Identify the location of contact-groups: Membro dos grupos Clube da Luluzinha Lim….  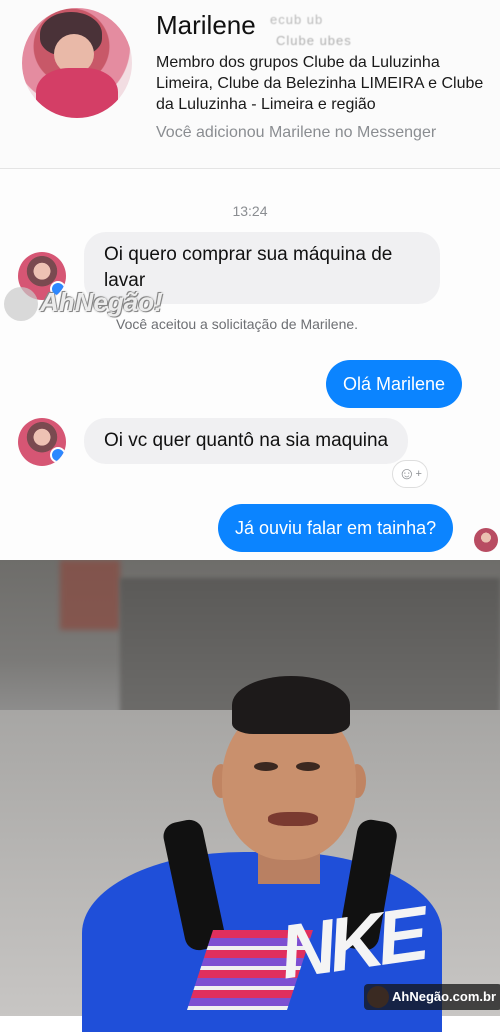
(320, 83).